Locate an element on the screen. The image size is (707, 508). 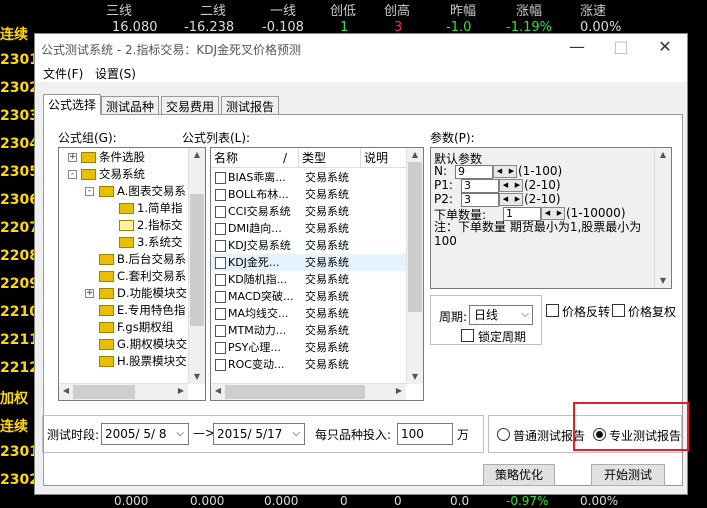
param-qty-spinner: ◀ ▶ is located at coordinates (553, 213).